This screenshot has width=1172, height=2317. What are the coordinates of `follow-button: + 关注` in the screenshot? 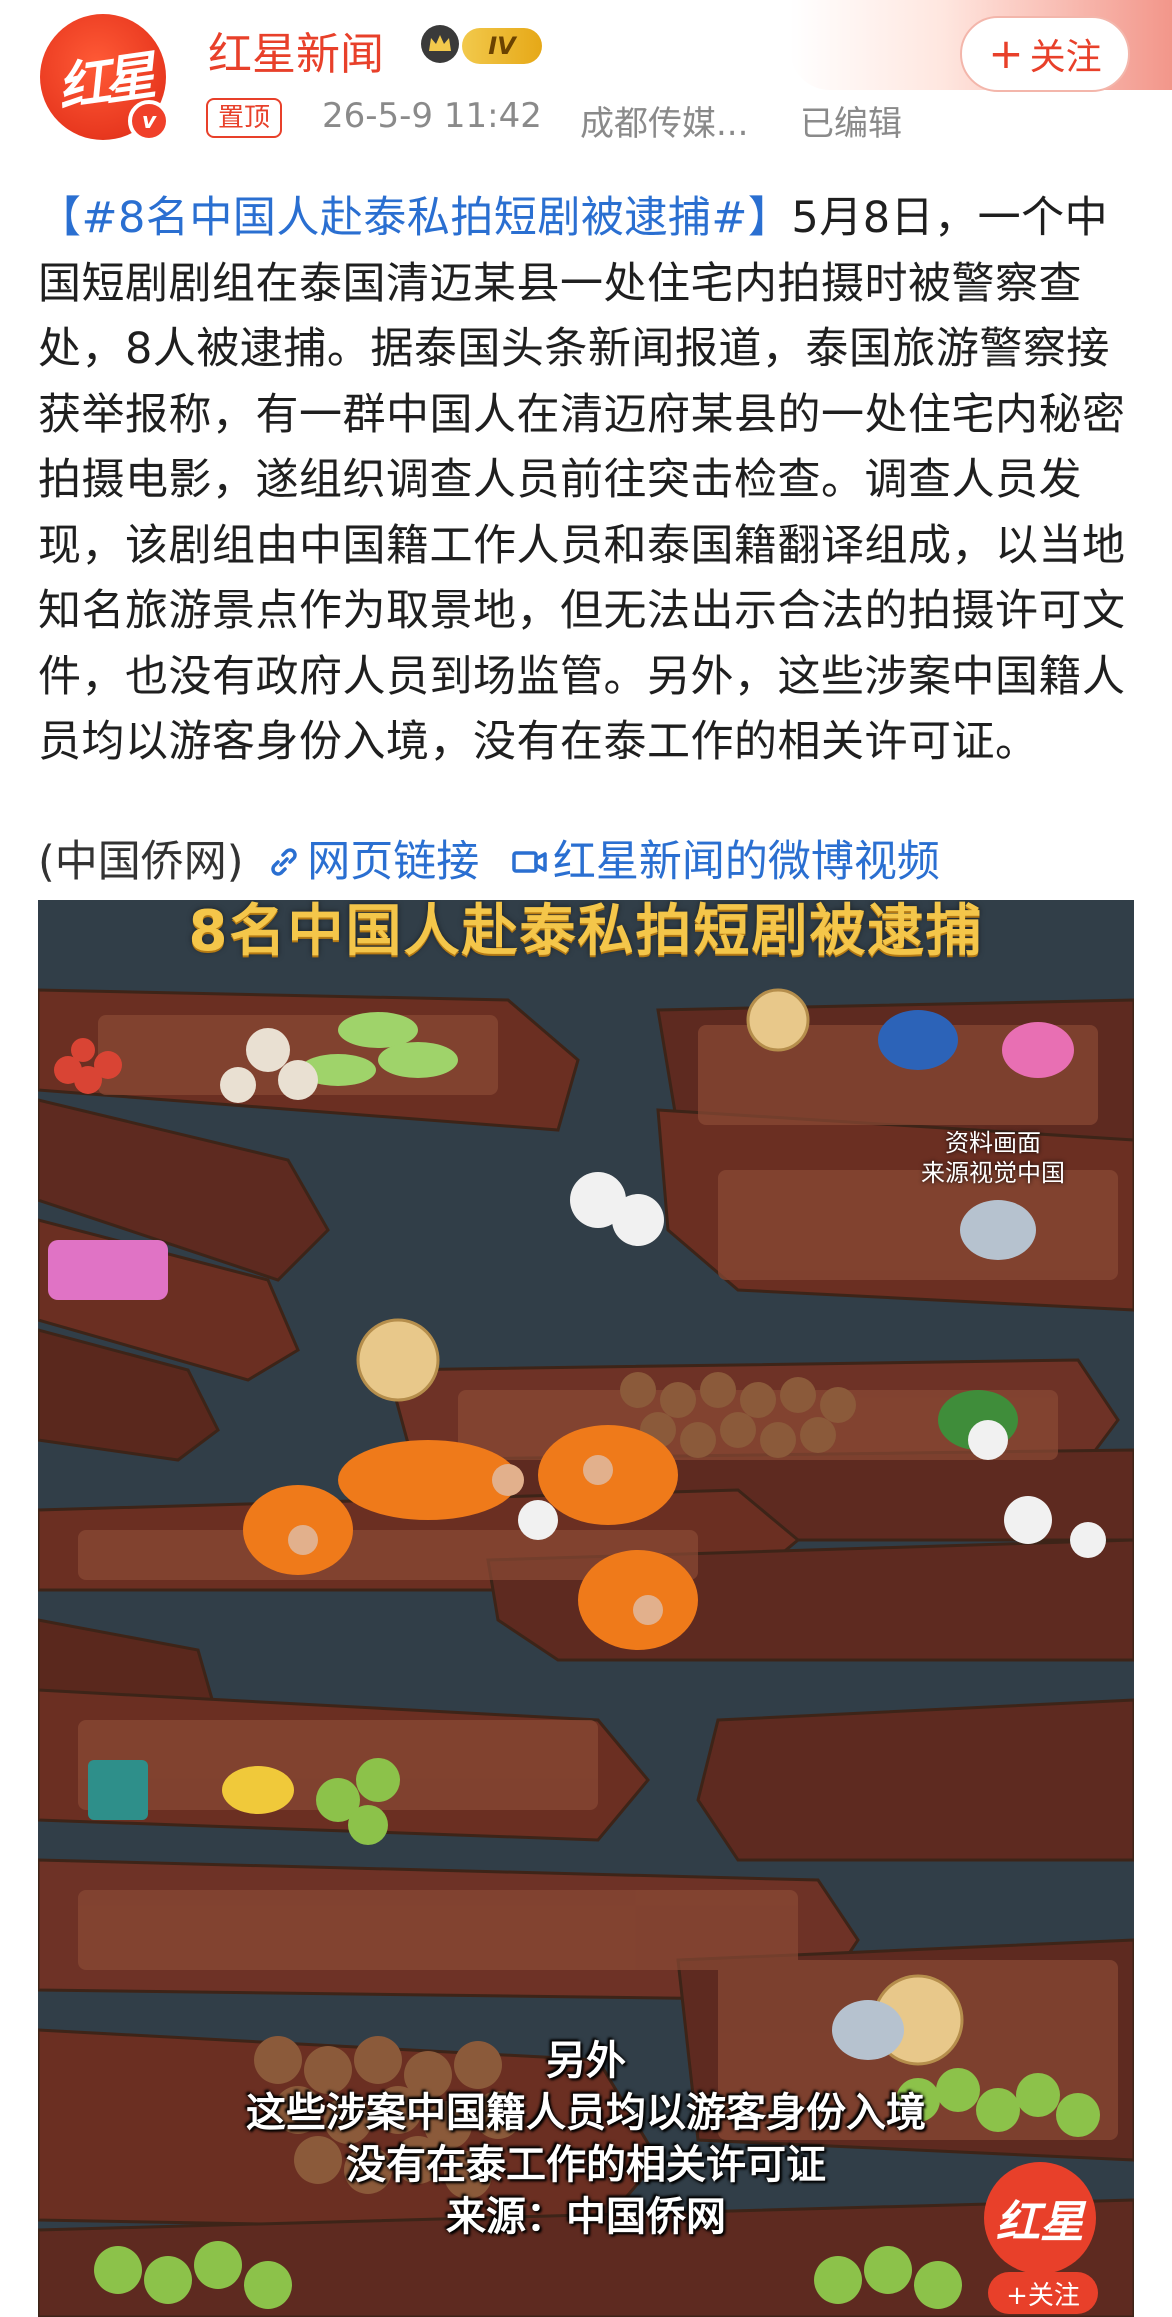 It's located at (1045, 54).